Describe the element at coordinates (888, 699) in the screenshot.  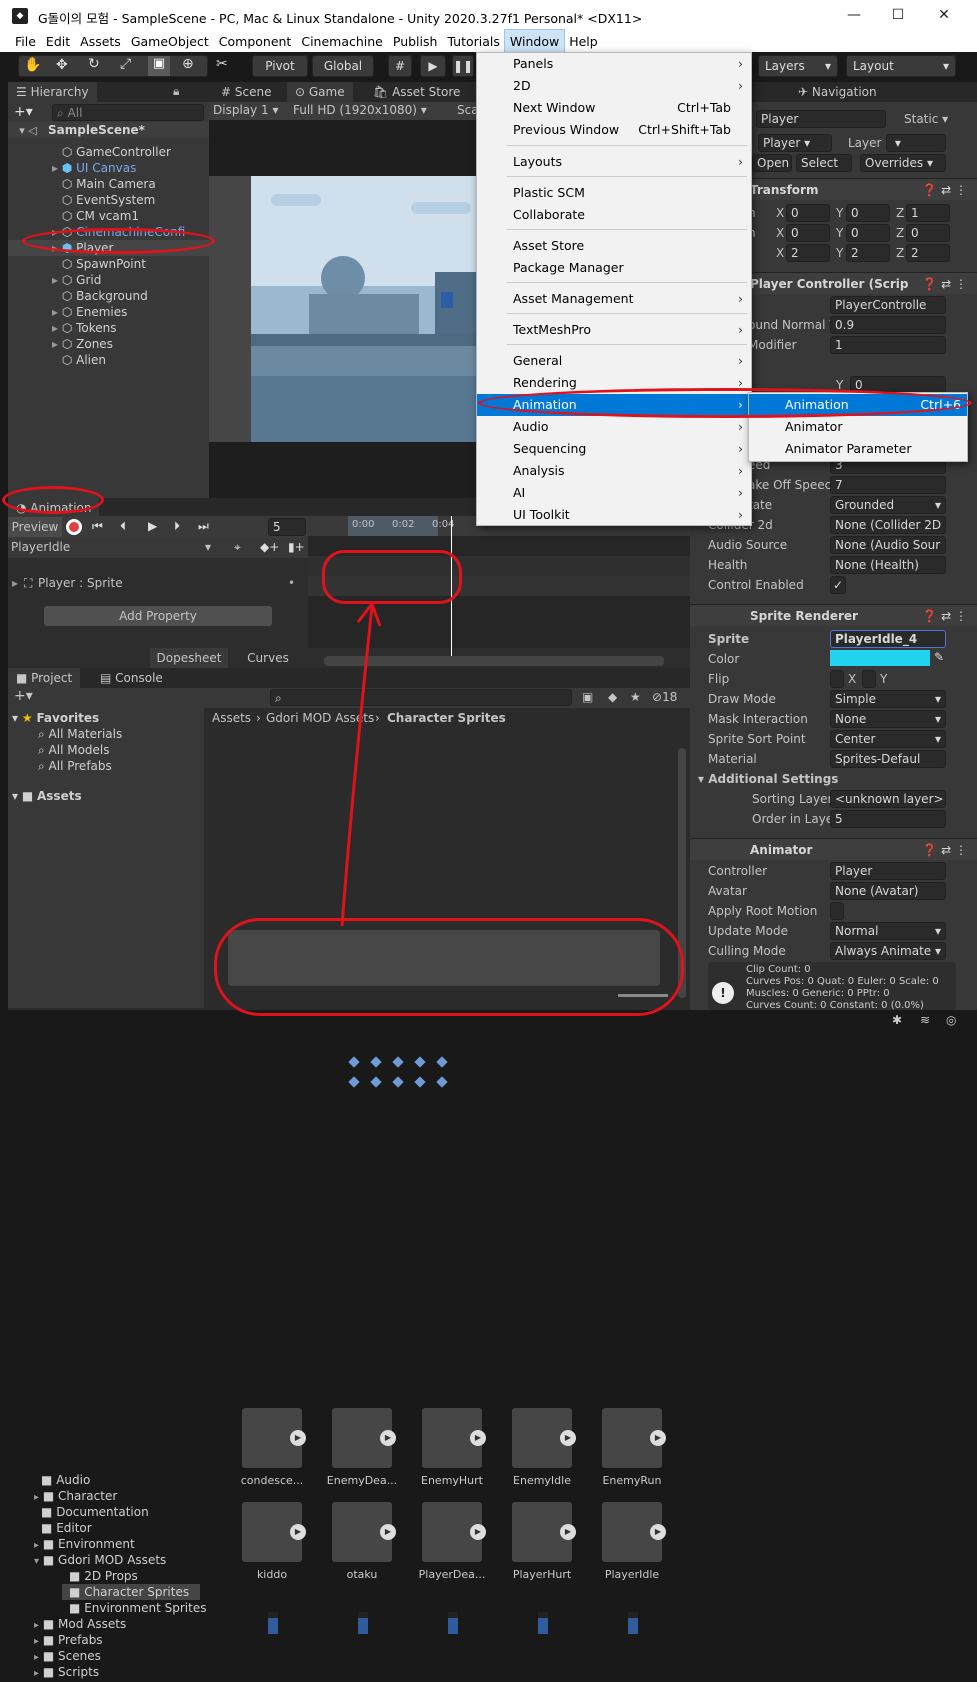
I see `draw-mode-dropdown: Simple ▾` at that location.